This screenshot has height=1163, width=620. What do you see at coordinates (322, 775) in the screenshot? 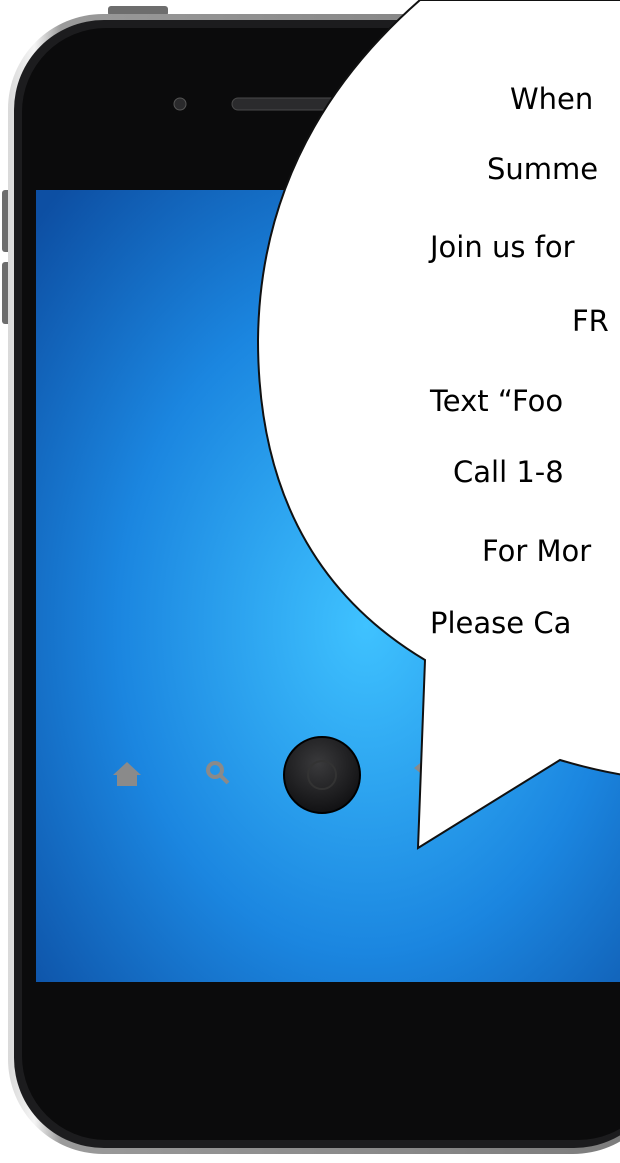
I see `home-button` at bounding box center [322, 775].